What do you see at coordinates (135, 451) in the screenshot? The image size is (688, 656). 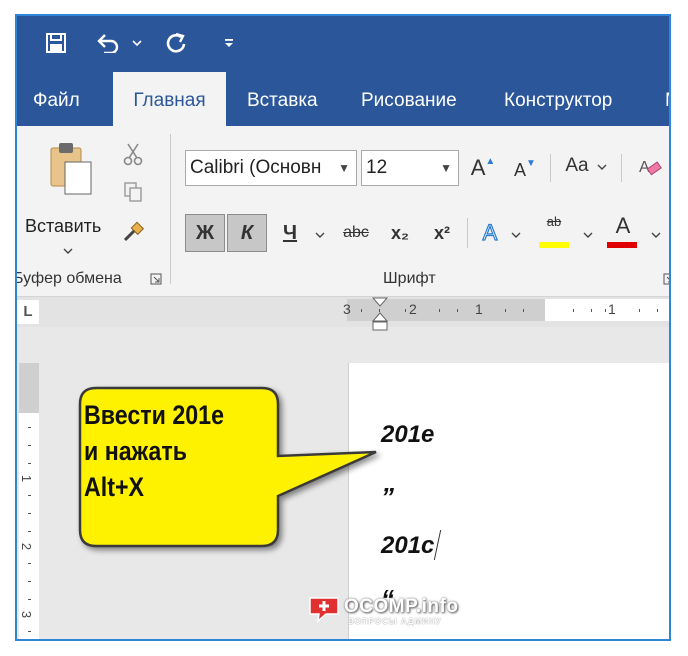 I see `callout-line-2: и нажать` at bounding box center [135, 451].